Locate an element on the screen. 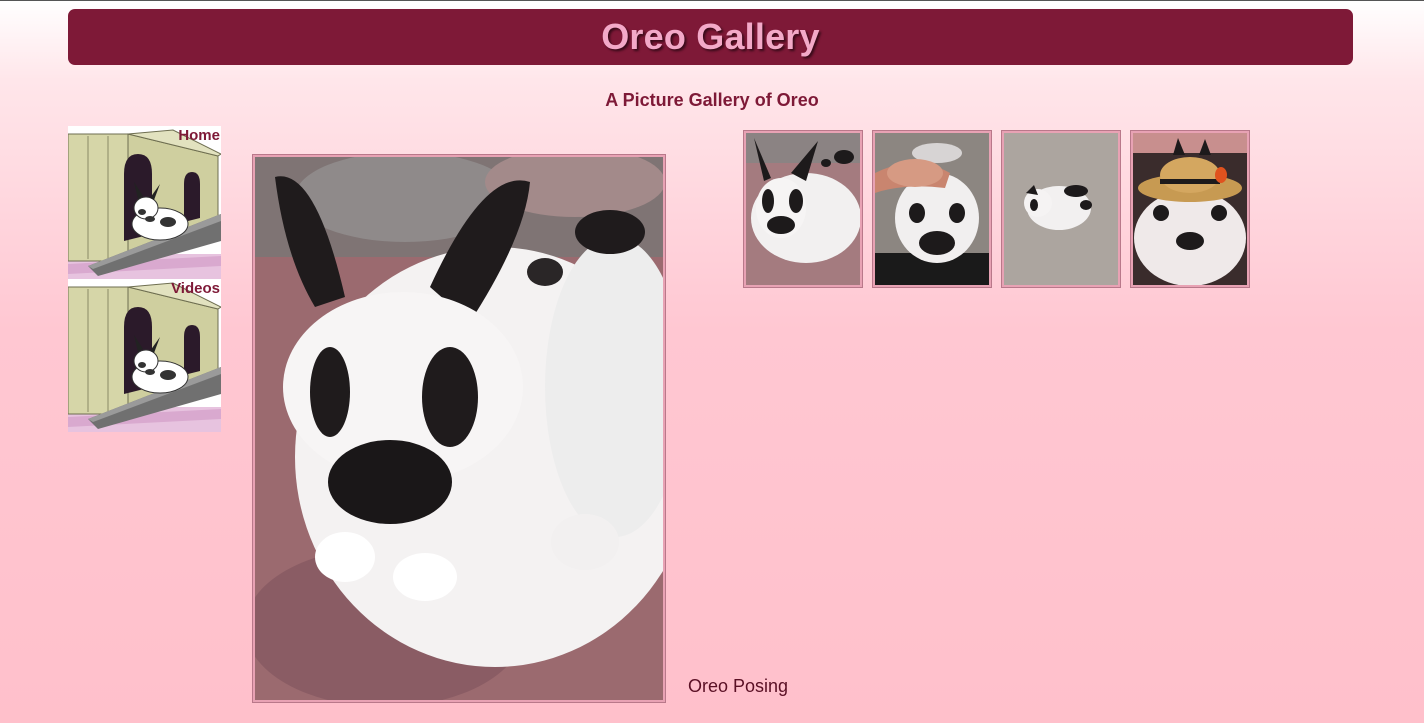 Image resolution: width=1424 pixels, height=723 pixels. thumbnail-strip is located at coordinates (996, 209).